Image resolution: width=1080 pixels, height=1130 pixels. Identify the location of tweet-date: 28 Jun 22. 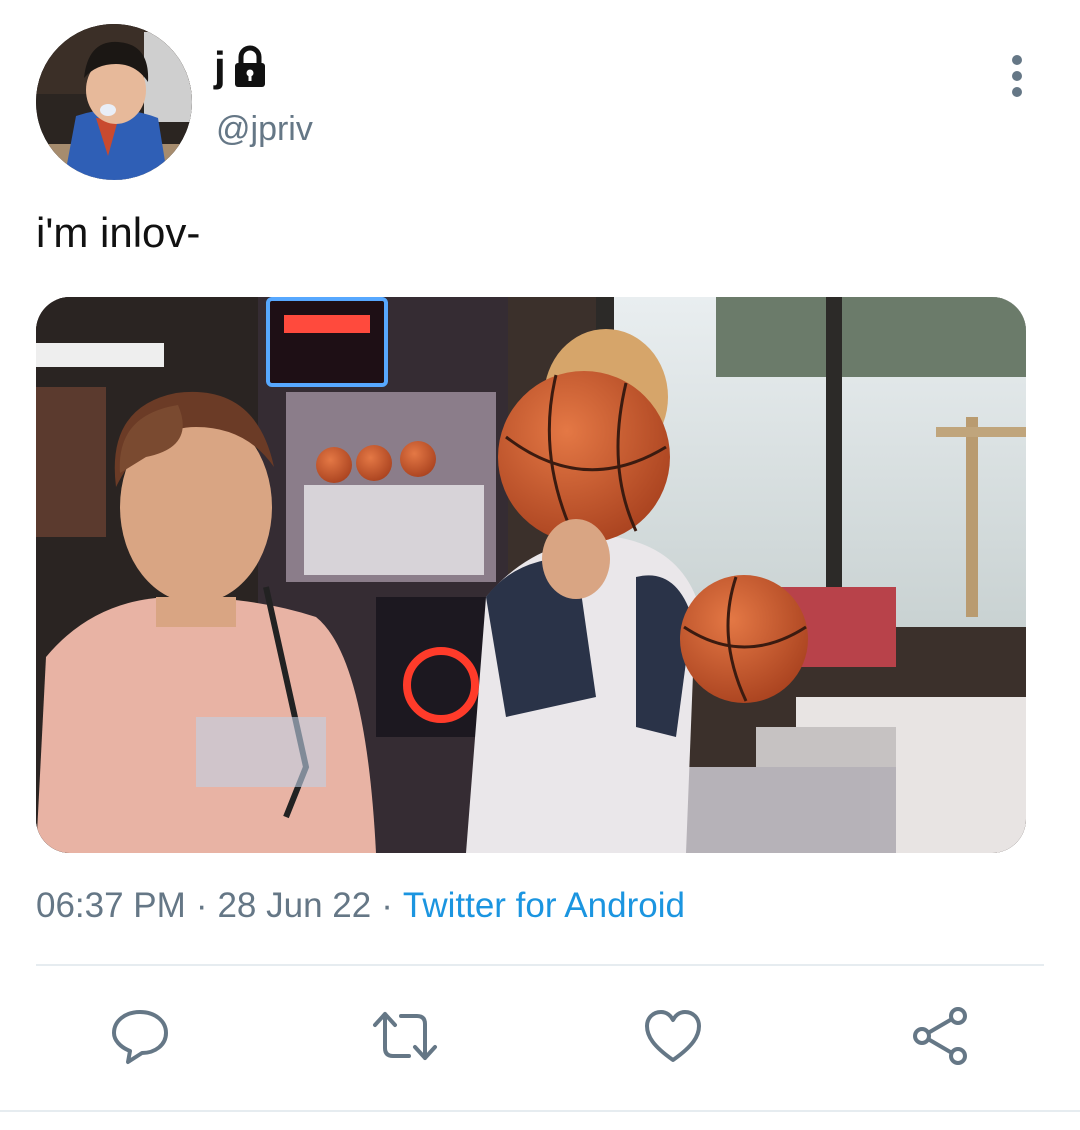
(294, 906).